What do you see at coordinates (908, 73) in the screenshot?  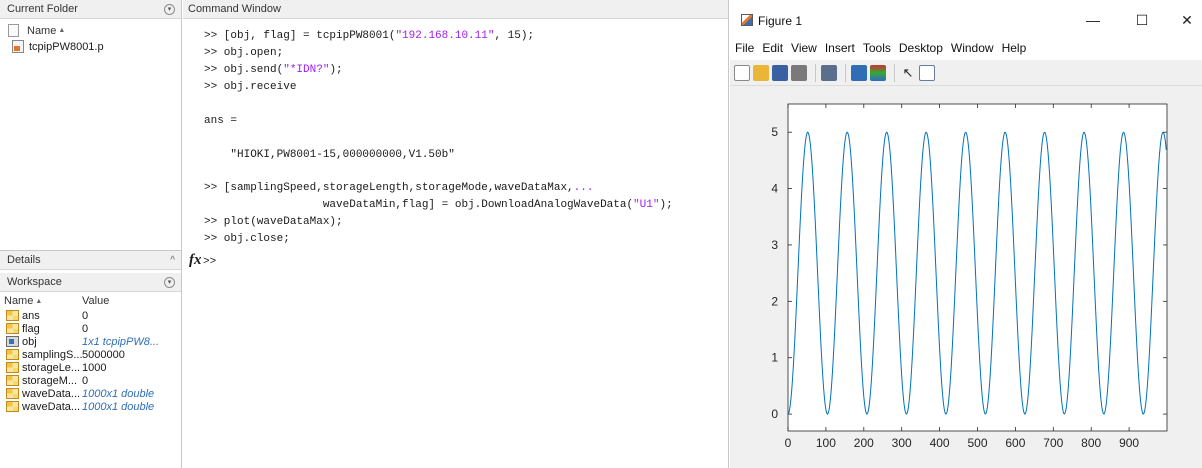 I see `edit-plot-icon: ↖` at bounding box center [908, 73].